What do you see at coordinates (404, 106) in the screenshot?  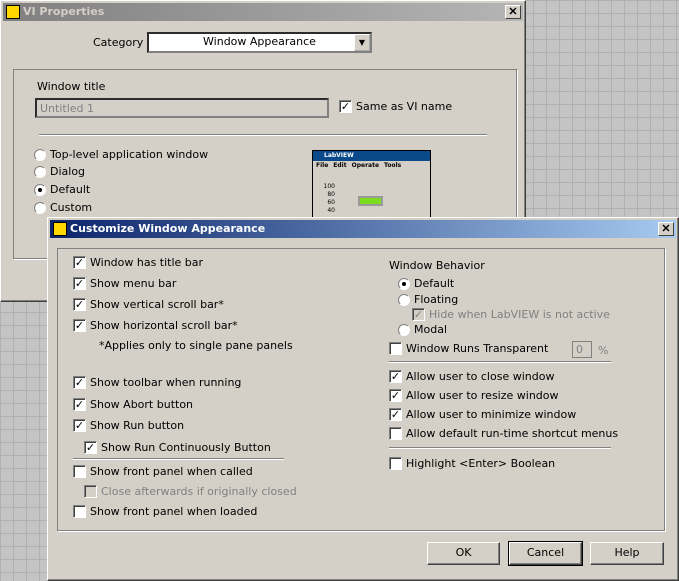 I see `label: Same as VI name` at bounding box center [404, 106].